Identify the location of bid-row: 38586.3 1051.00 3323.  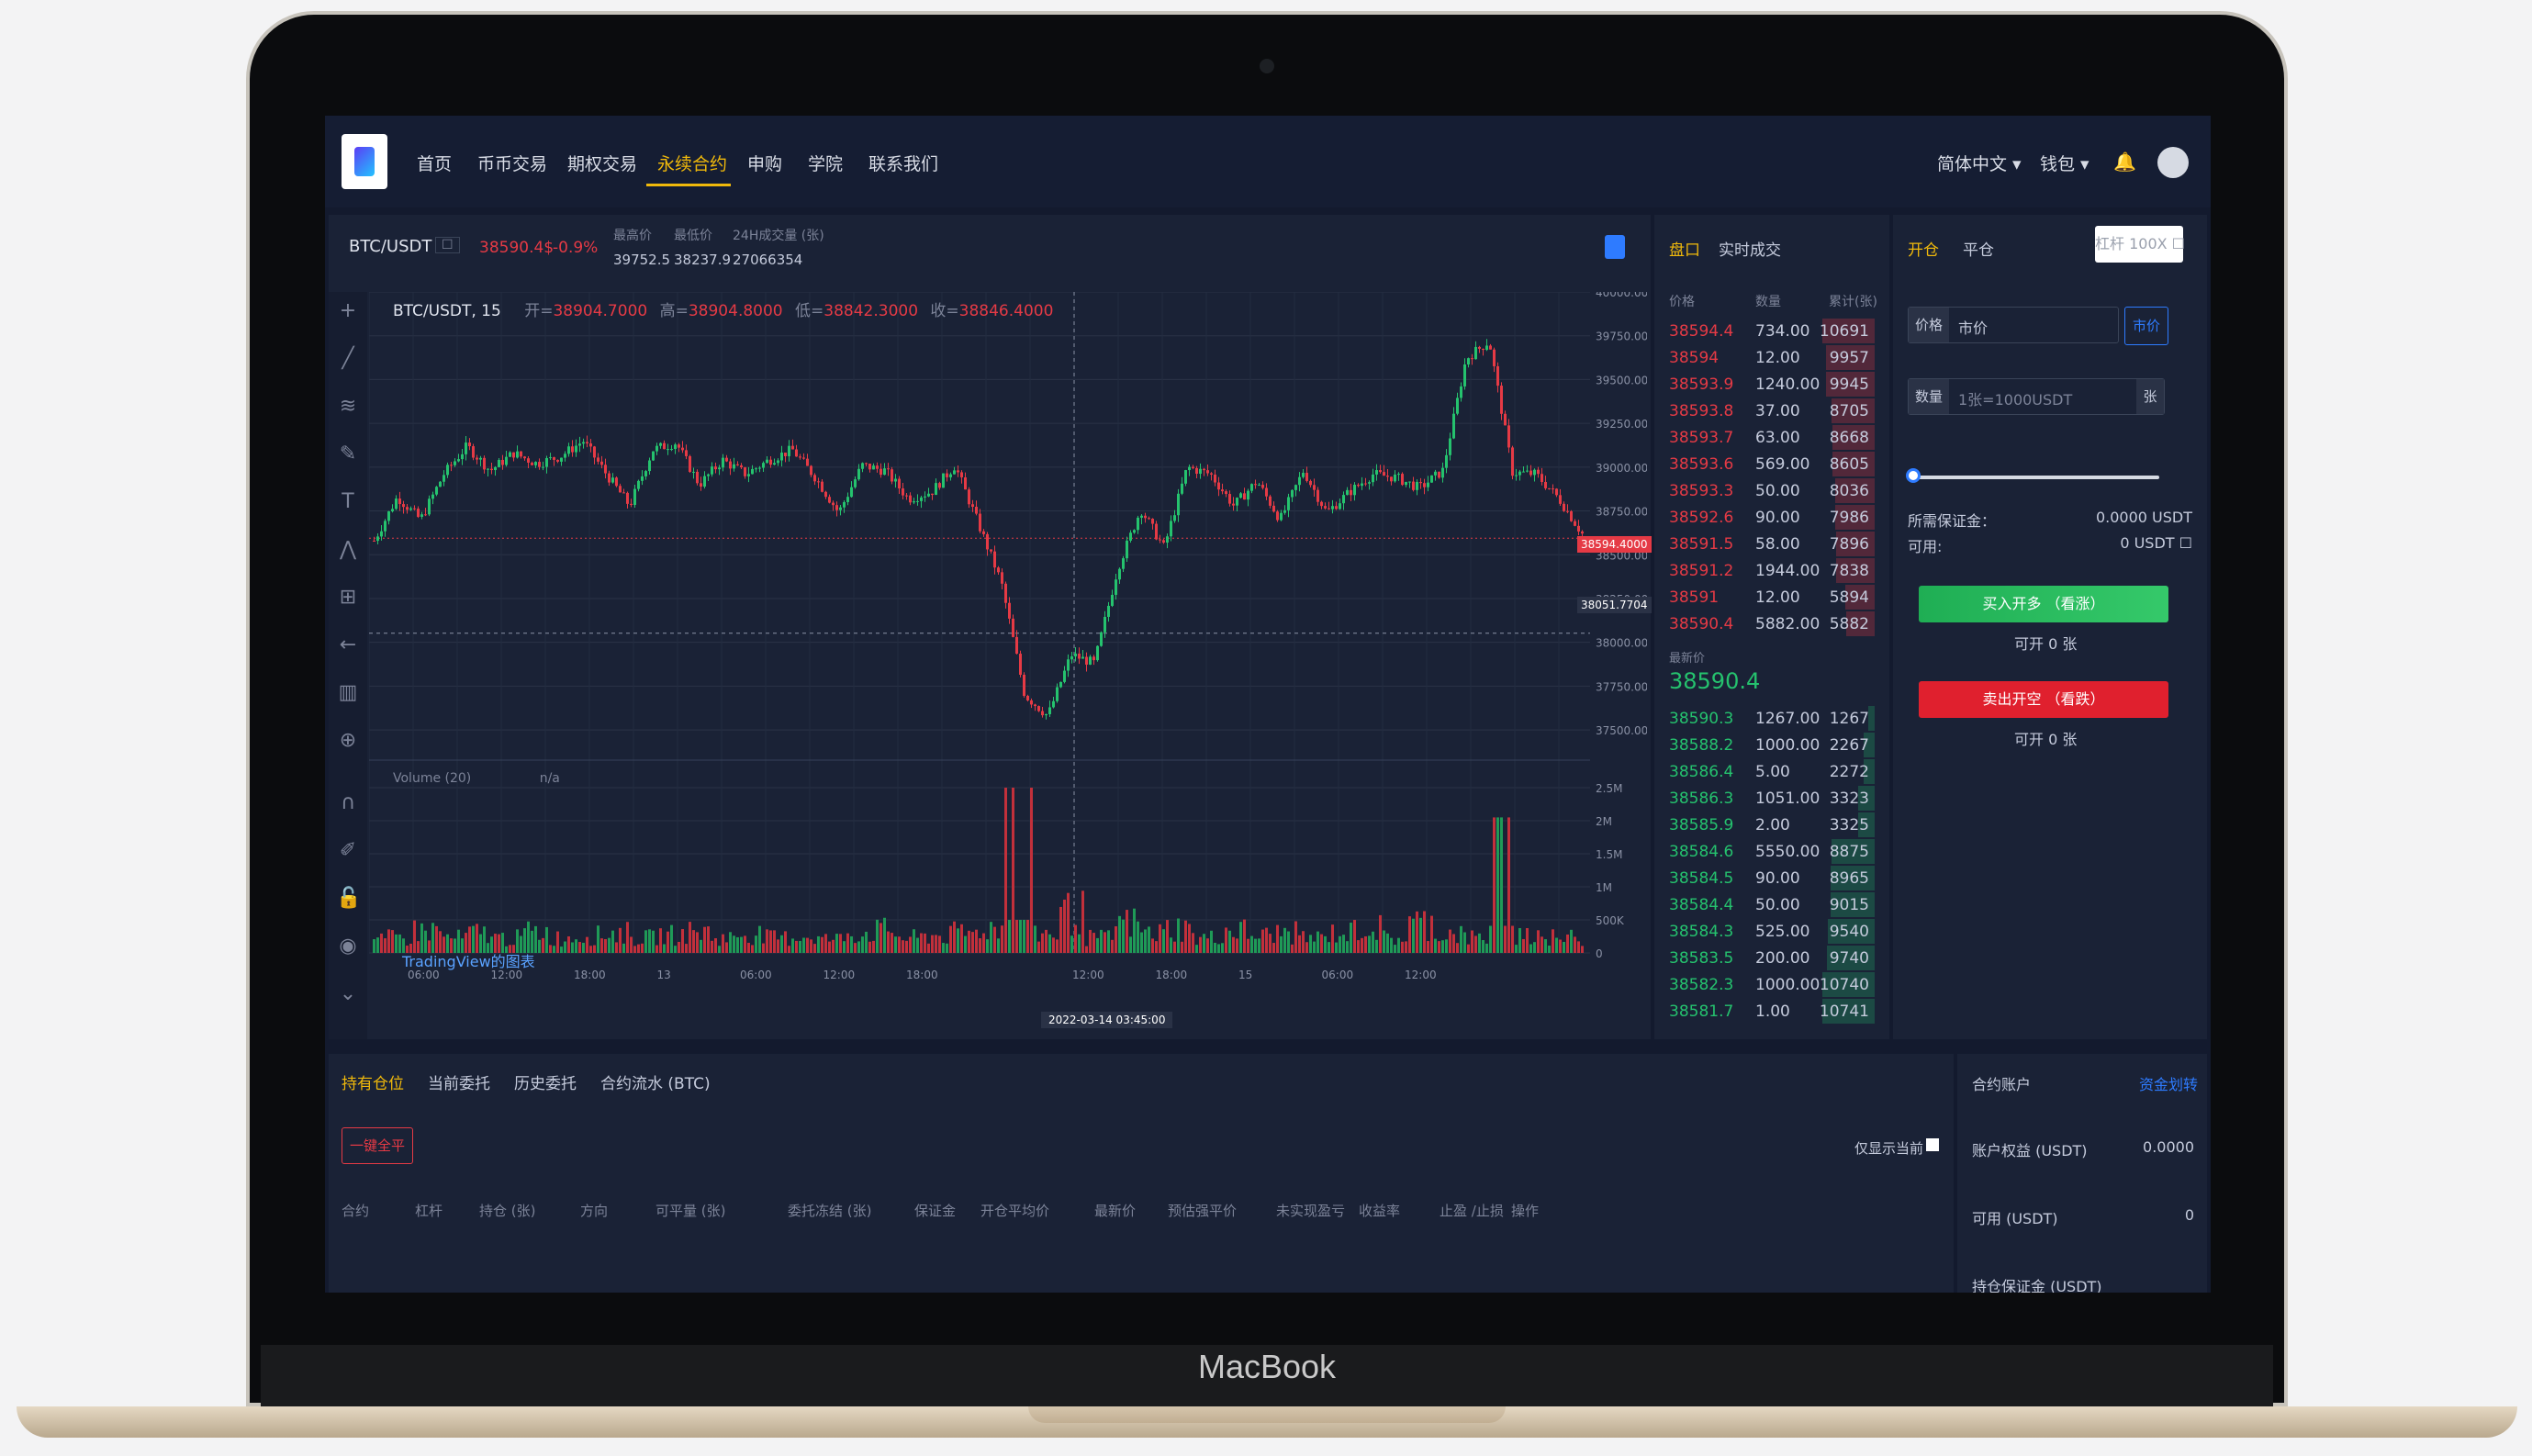
(1772, 798).